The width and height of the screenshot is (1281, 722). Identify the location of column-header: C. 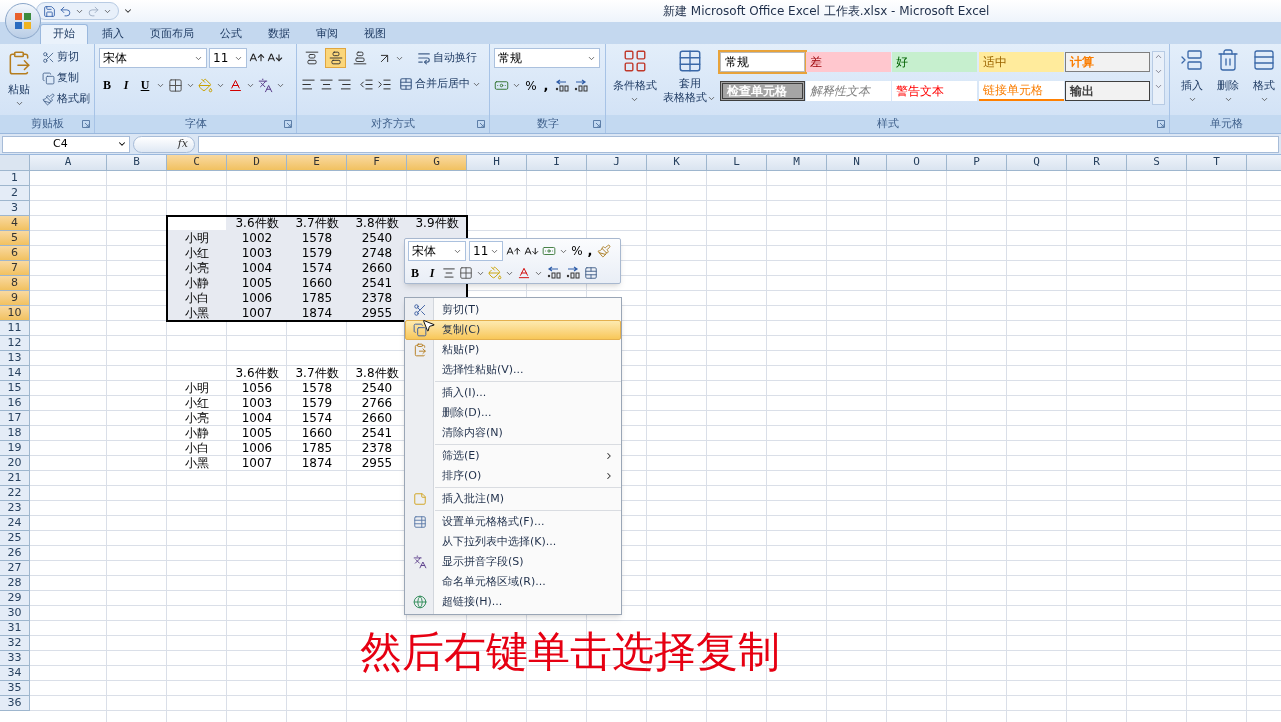
(197, 163).